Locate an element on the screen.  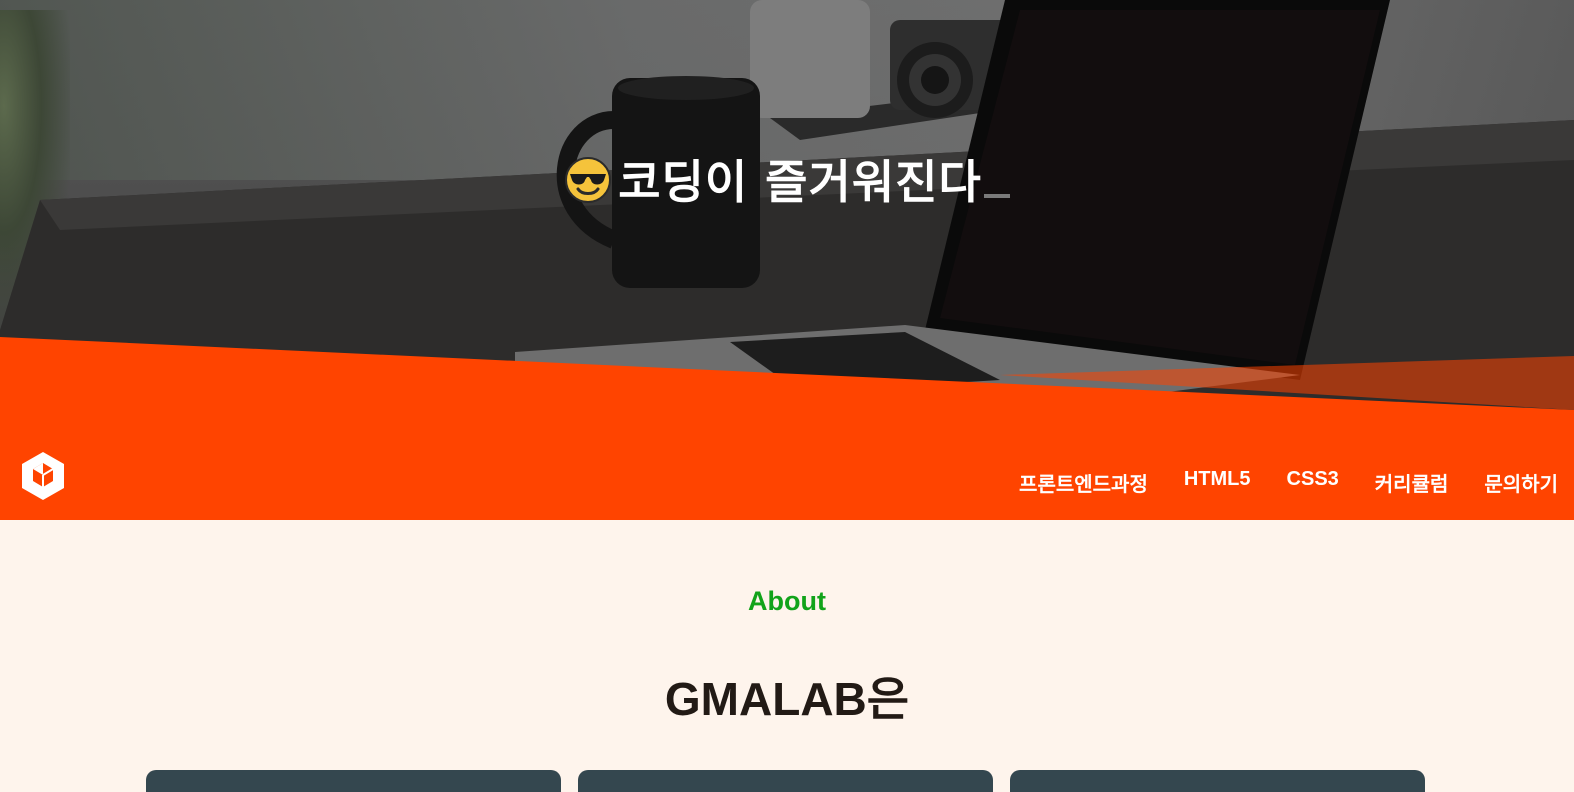
typing-cursor is located at coordinates (996, 196).